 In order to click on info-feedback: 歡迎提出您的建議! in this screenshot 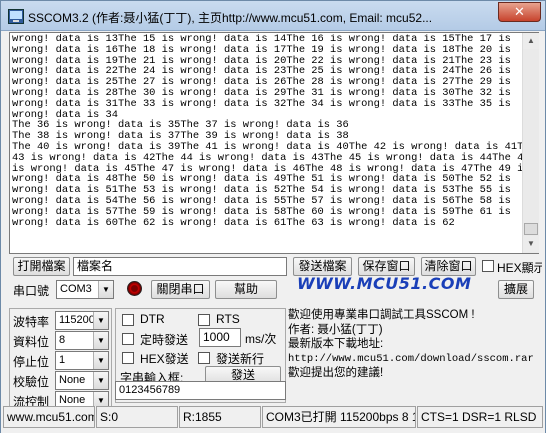, I will do `click(336, 373)`.